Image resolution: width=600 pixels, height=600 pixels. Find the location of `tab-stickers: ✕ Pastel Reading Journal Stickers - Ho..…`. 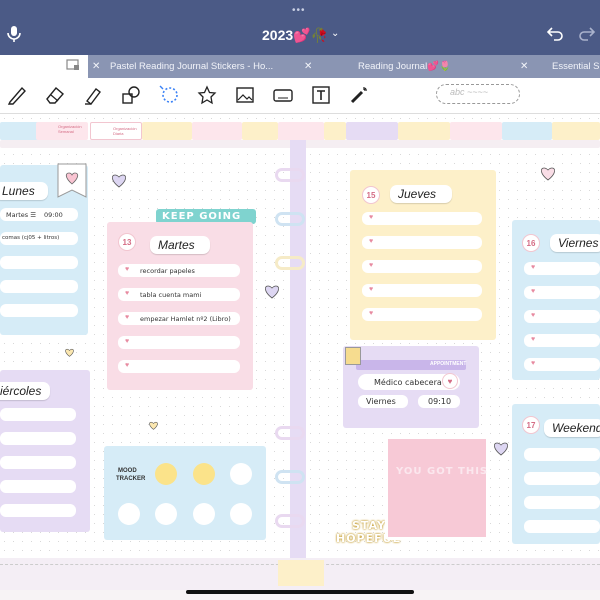

tab-stickers: ✕ Pastel Reading Journal Stickers - Ho..… is located at coordinates (194, 66).